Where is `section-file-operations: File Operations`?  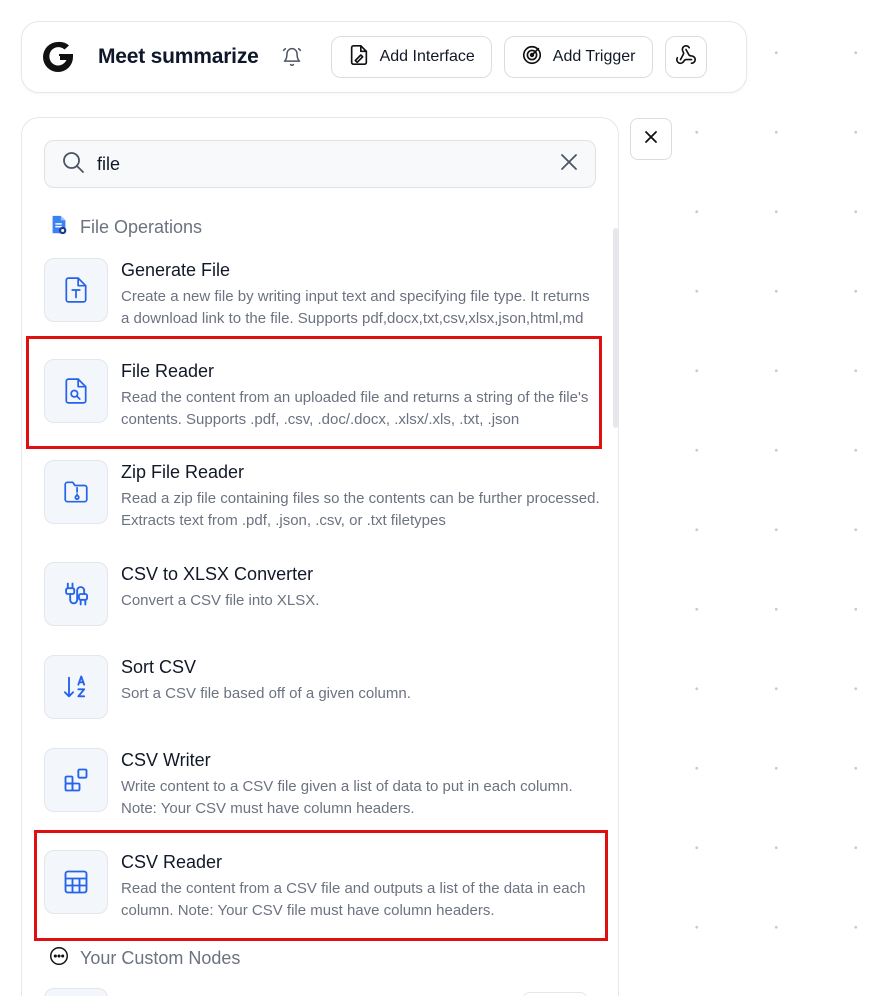 section-file-operations: File Operations is located at coordinates (125, 227).